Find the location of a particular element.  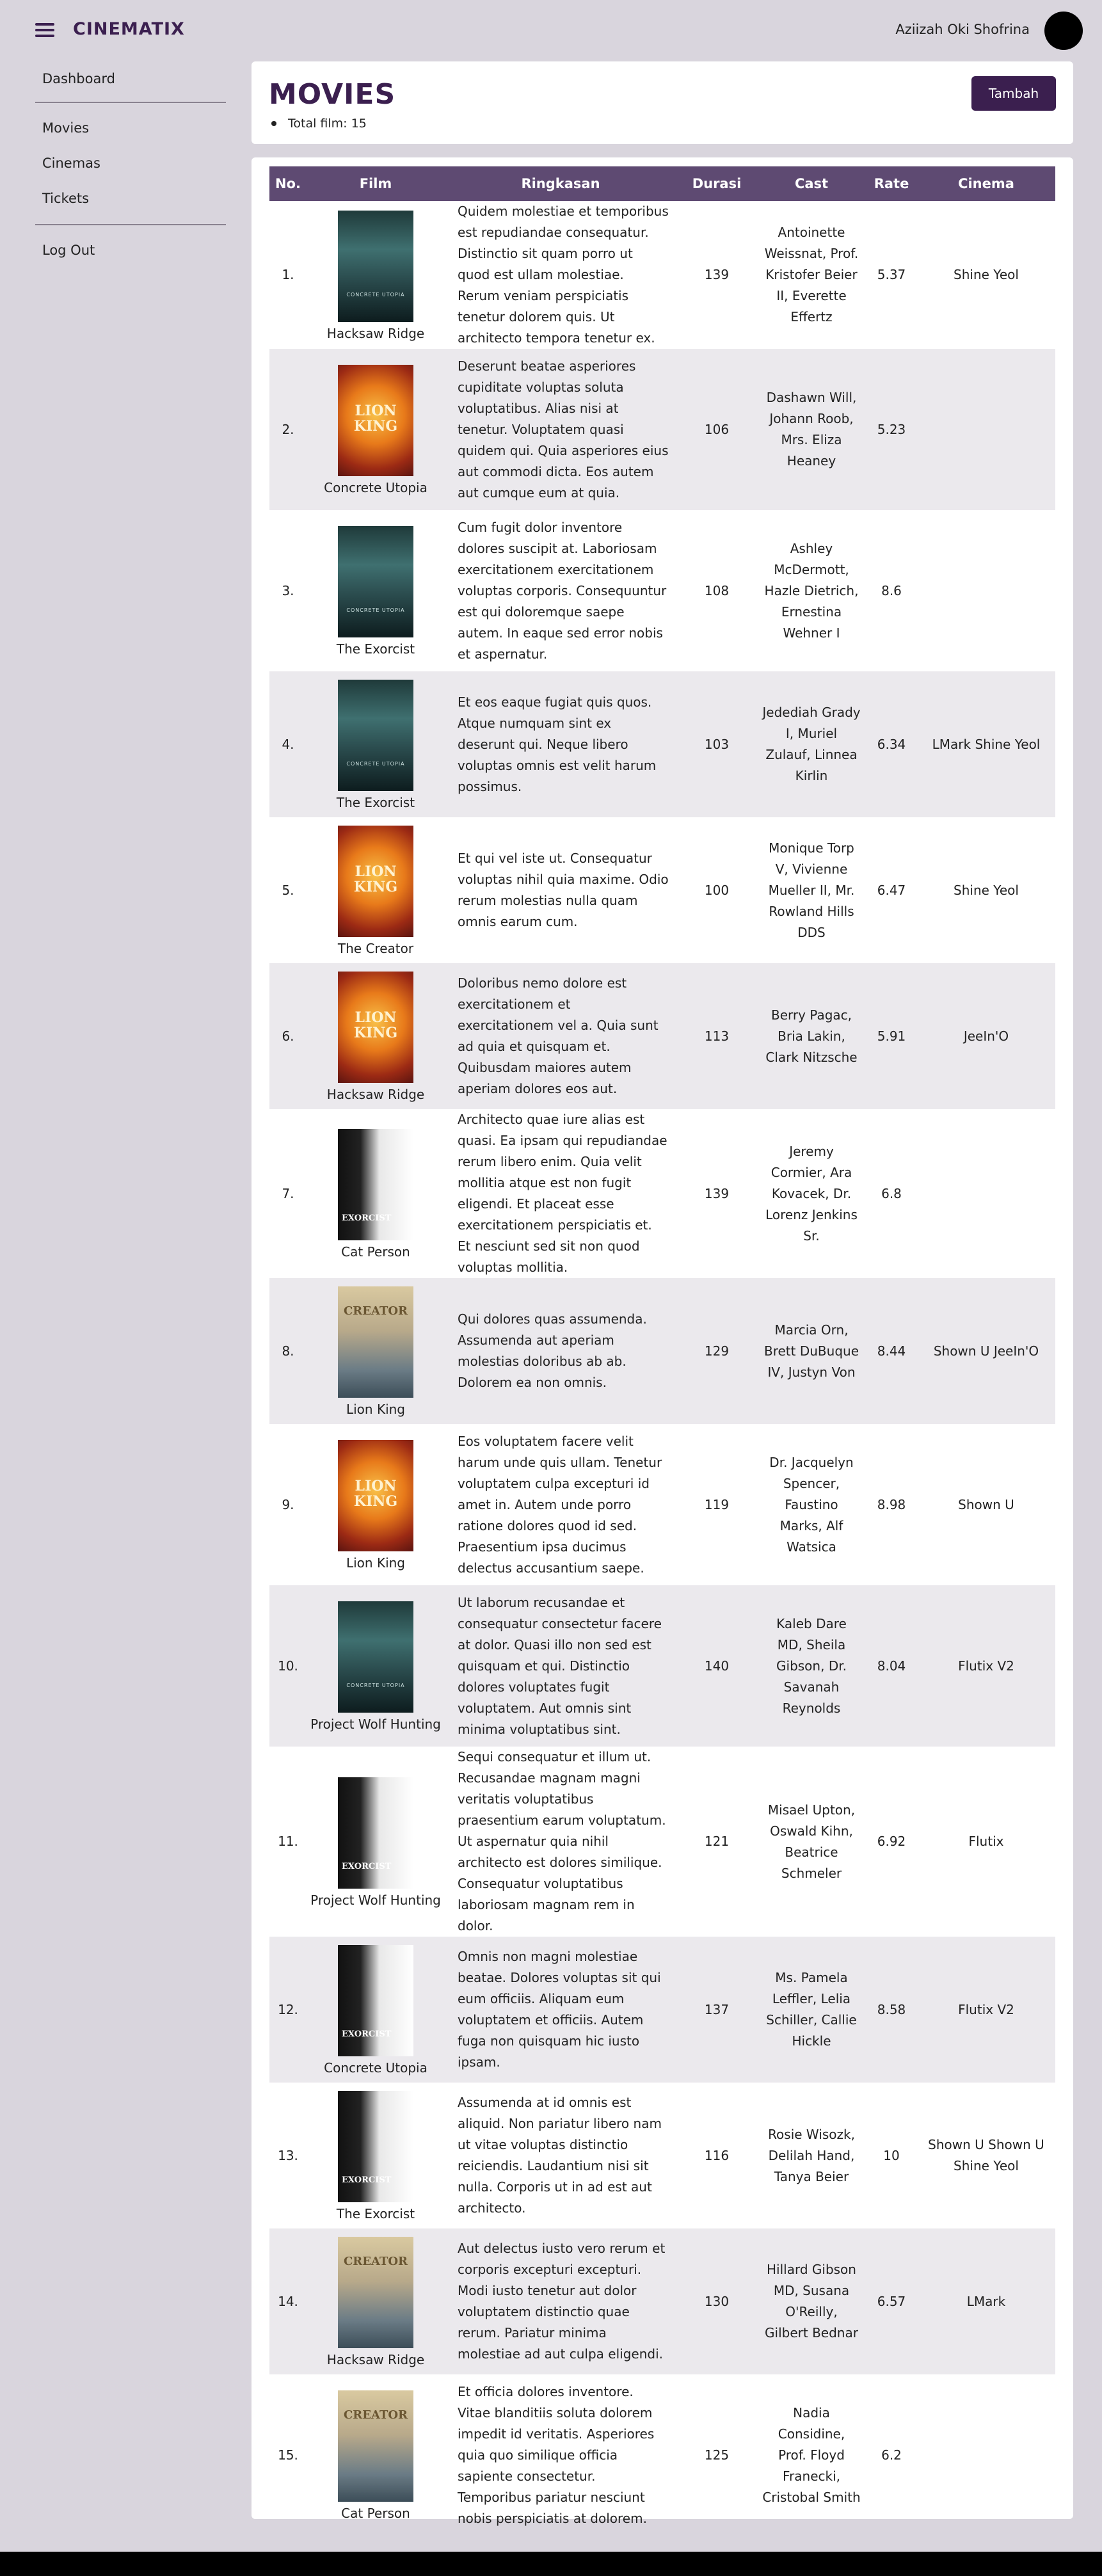

brand-logo: CINEMATIX is located at coordinates (129, 29).